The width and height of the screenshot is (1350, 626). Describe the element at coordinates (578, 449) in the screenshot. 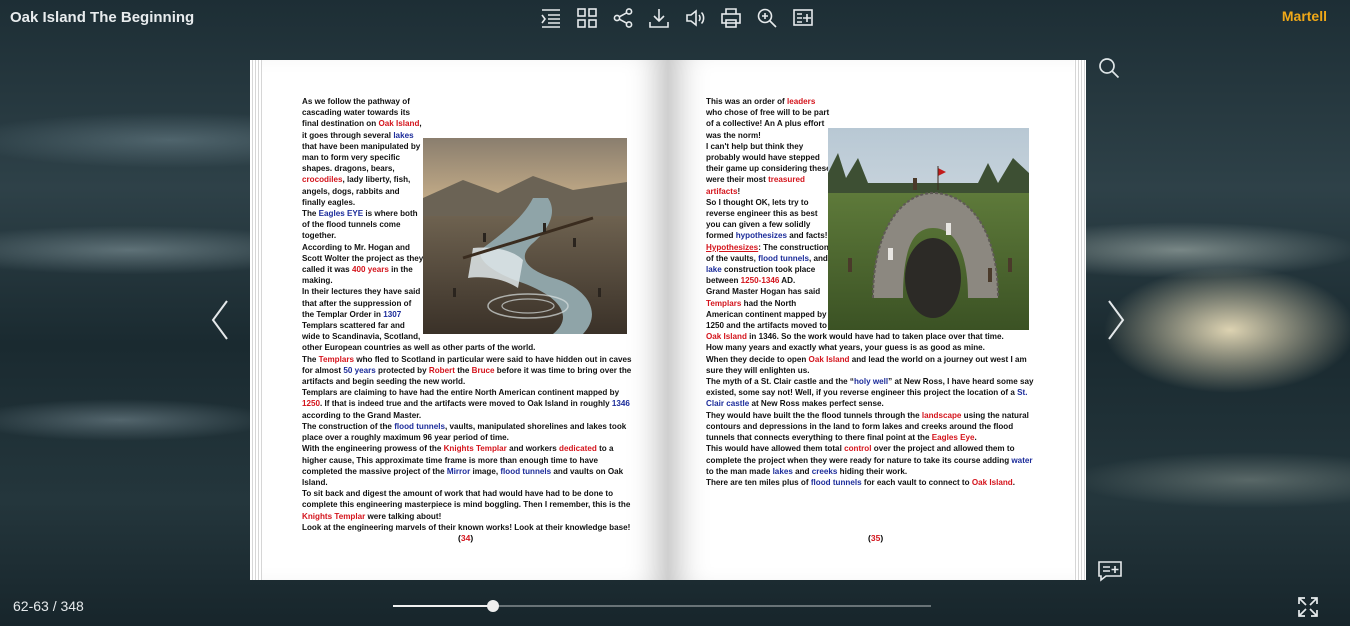

I see `highlight-red: dedicated` at that location.